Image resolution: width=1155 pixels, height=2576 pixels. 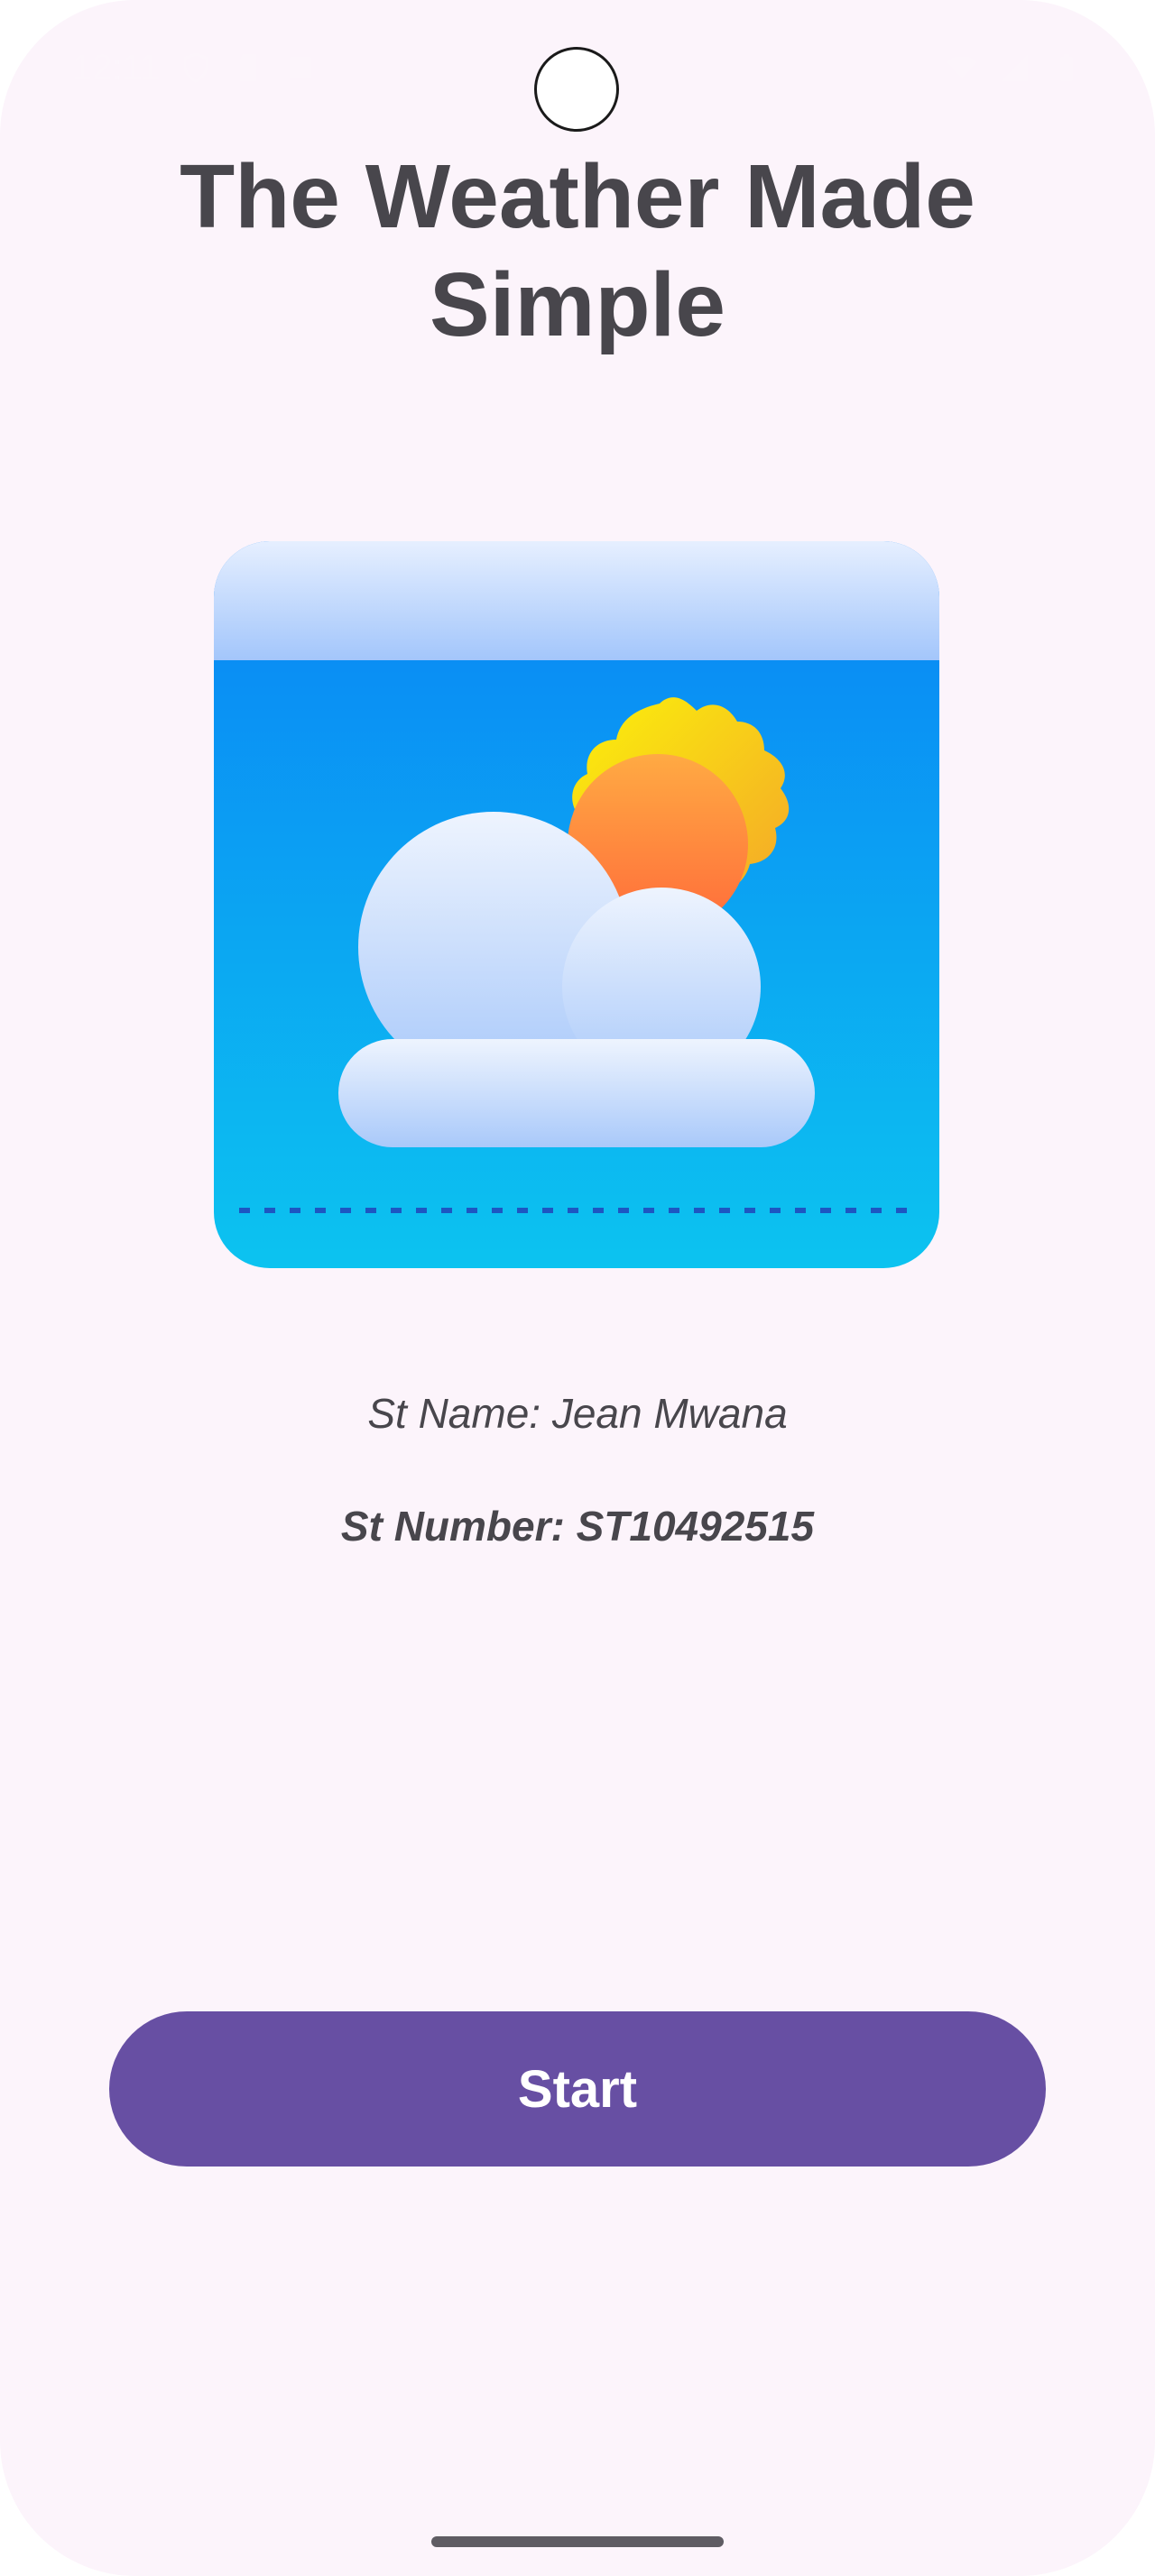 What do you see at coordinates (1066, 68) in the screenshot?
I see `battery-icon` at bounding box center [1066, 68].